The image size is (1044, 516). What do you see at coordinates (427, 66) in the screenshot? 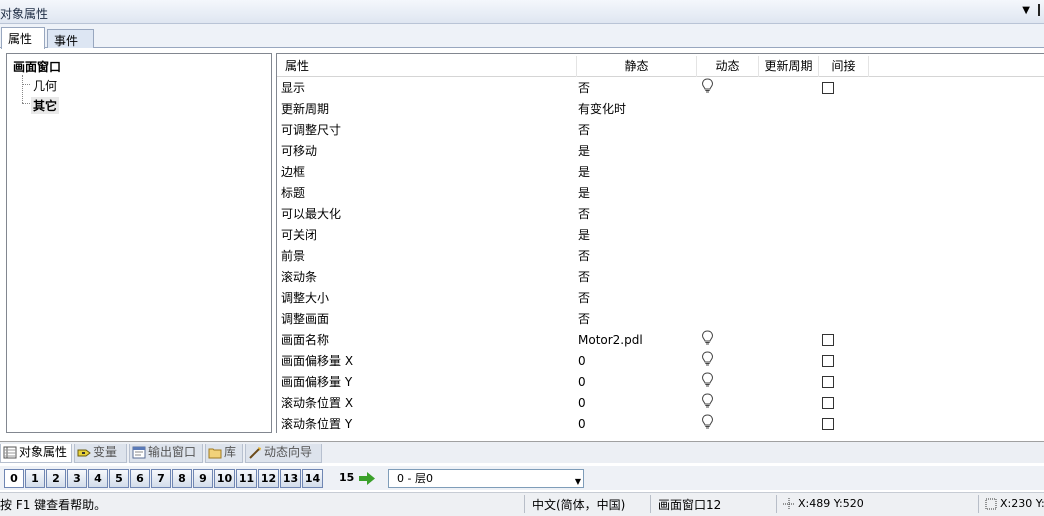
I see `header-property: 属性` at bounding box center [427, 66].